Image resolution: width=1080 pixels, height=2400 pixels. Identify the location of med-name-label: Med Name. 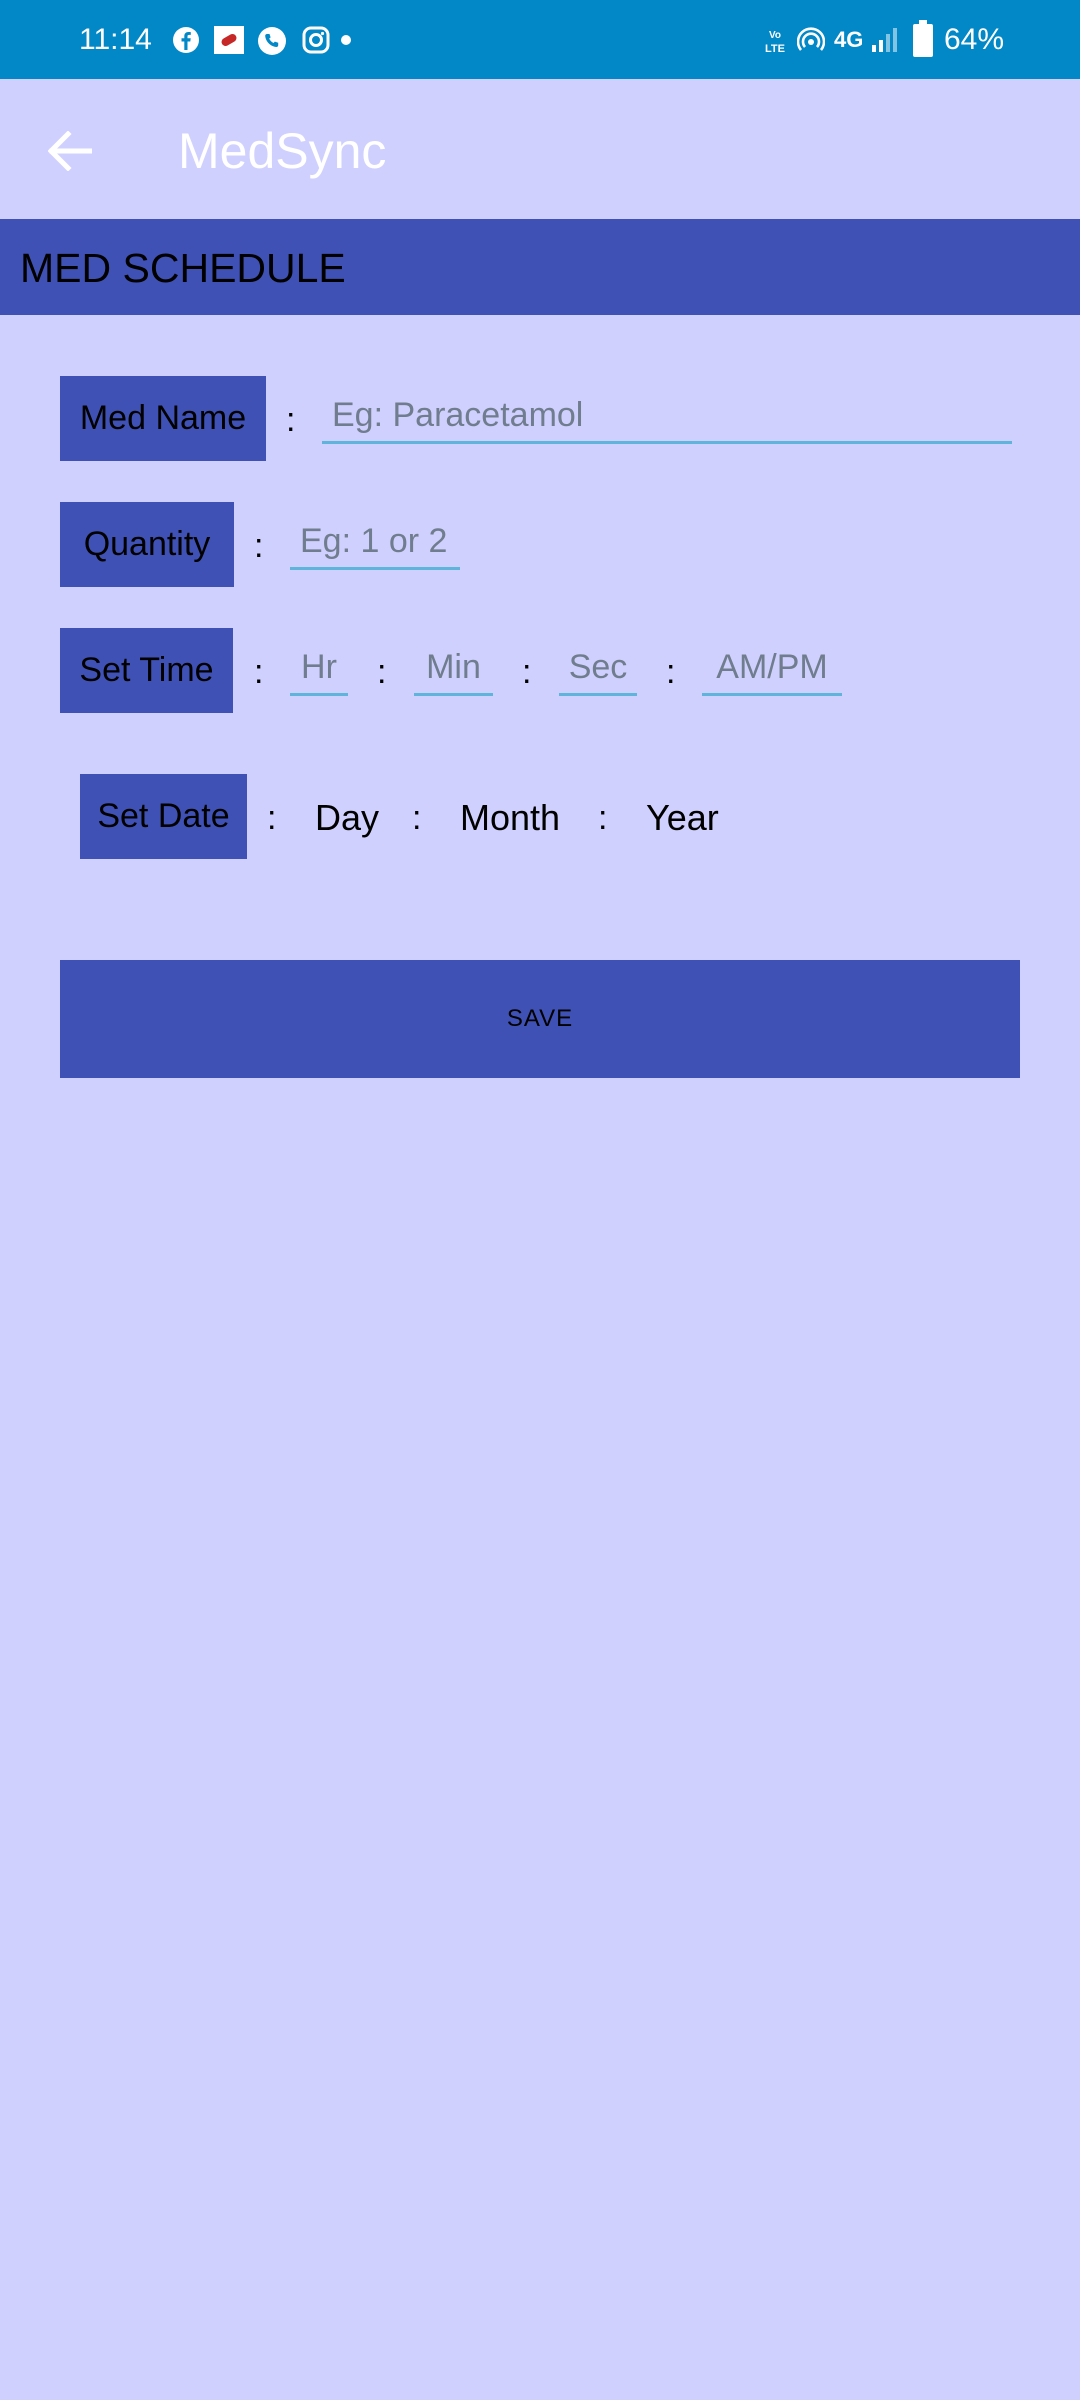
(163, 418).